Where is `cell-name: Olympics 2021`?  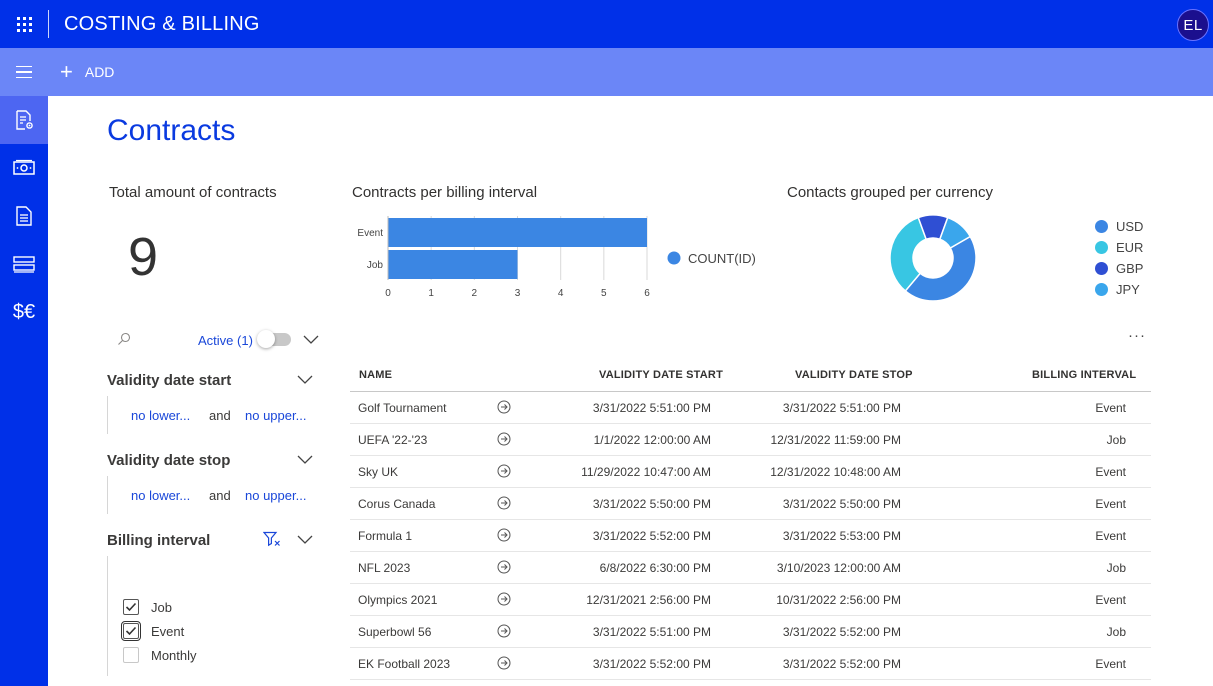 cell-name: Olympics 2021 is located at coordinates (398, 600).